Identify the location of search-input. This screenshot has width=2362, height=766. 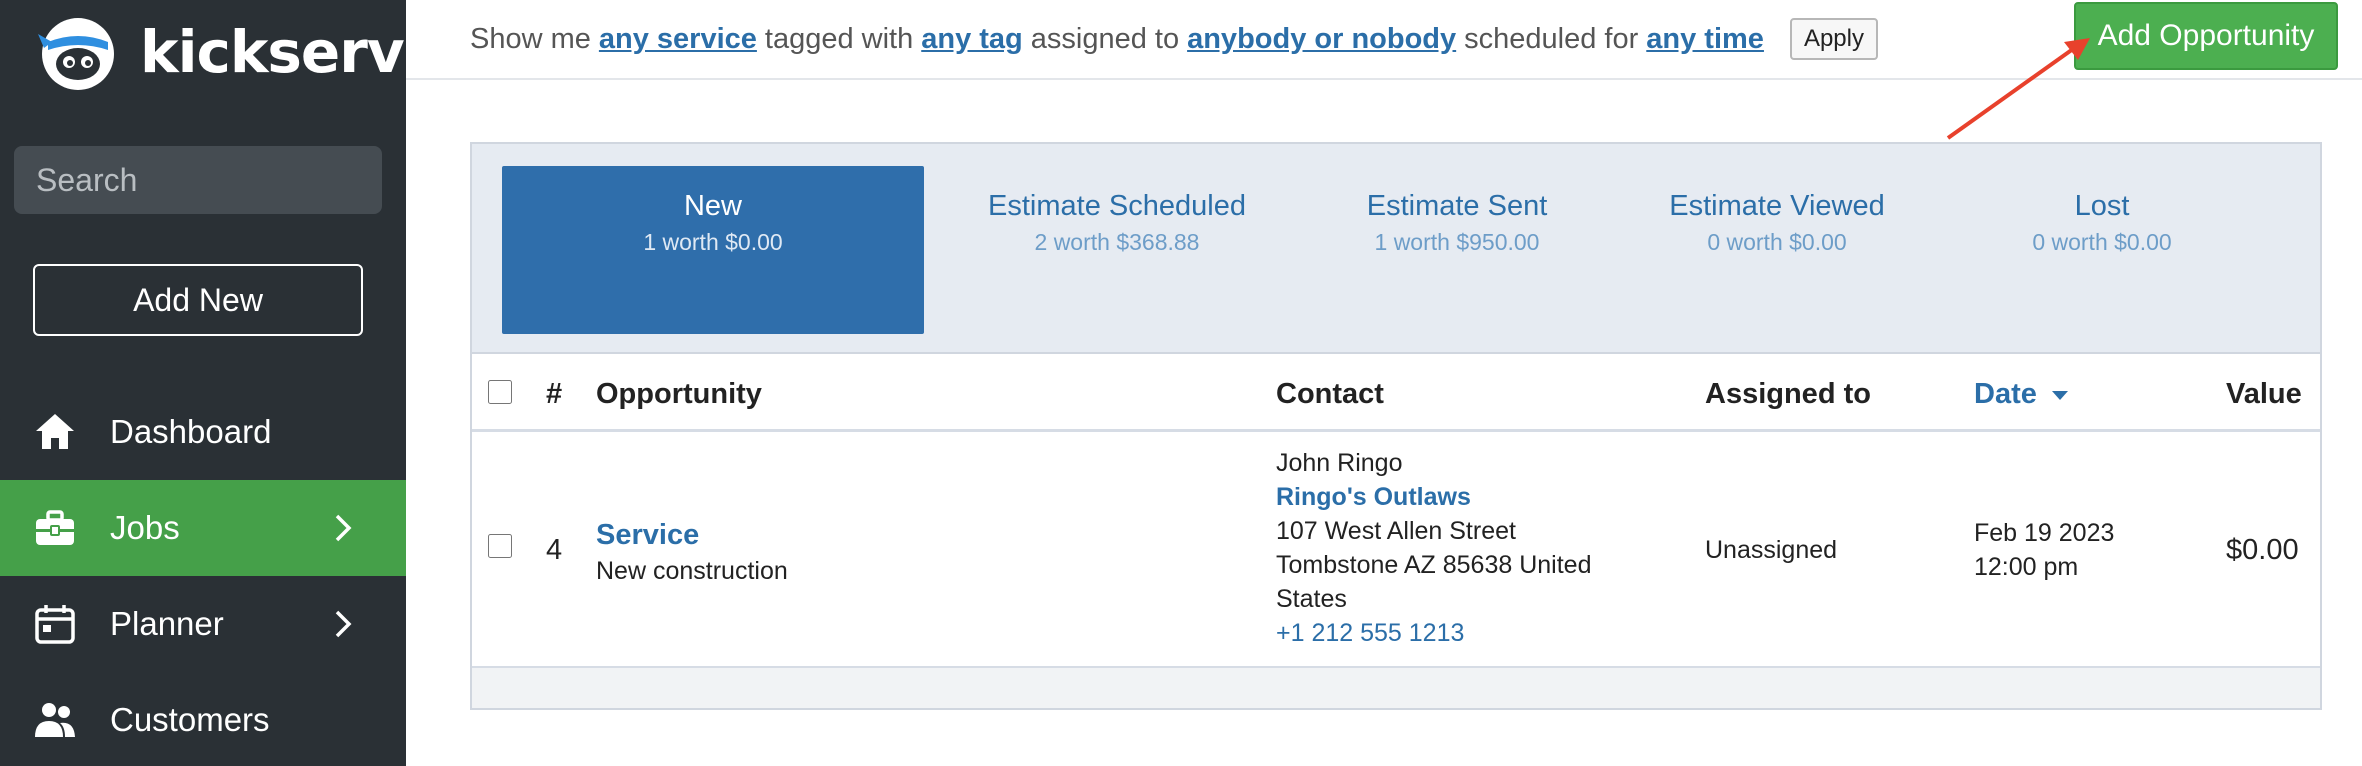
(246, 180).